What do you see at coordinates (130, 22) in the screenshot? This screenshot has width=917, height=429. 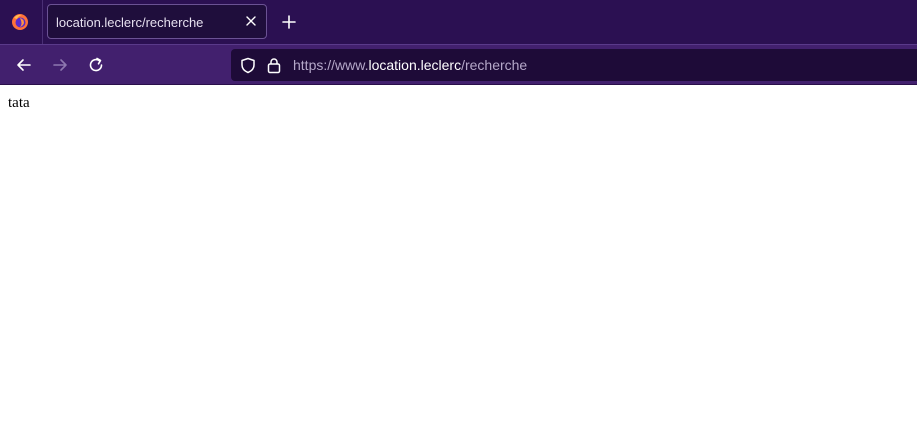 I see `tab-title: location.leclerc/recherche` at bounding box center [130, 22].